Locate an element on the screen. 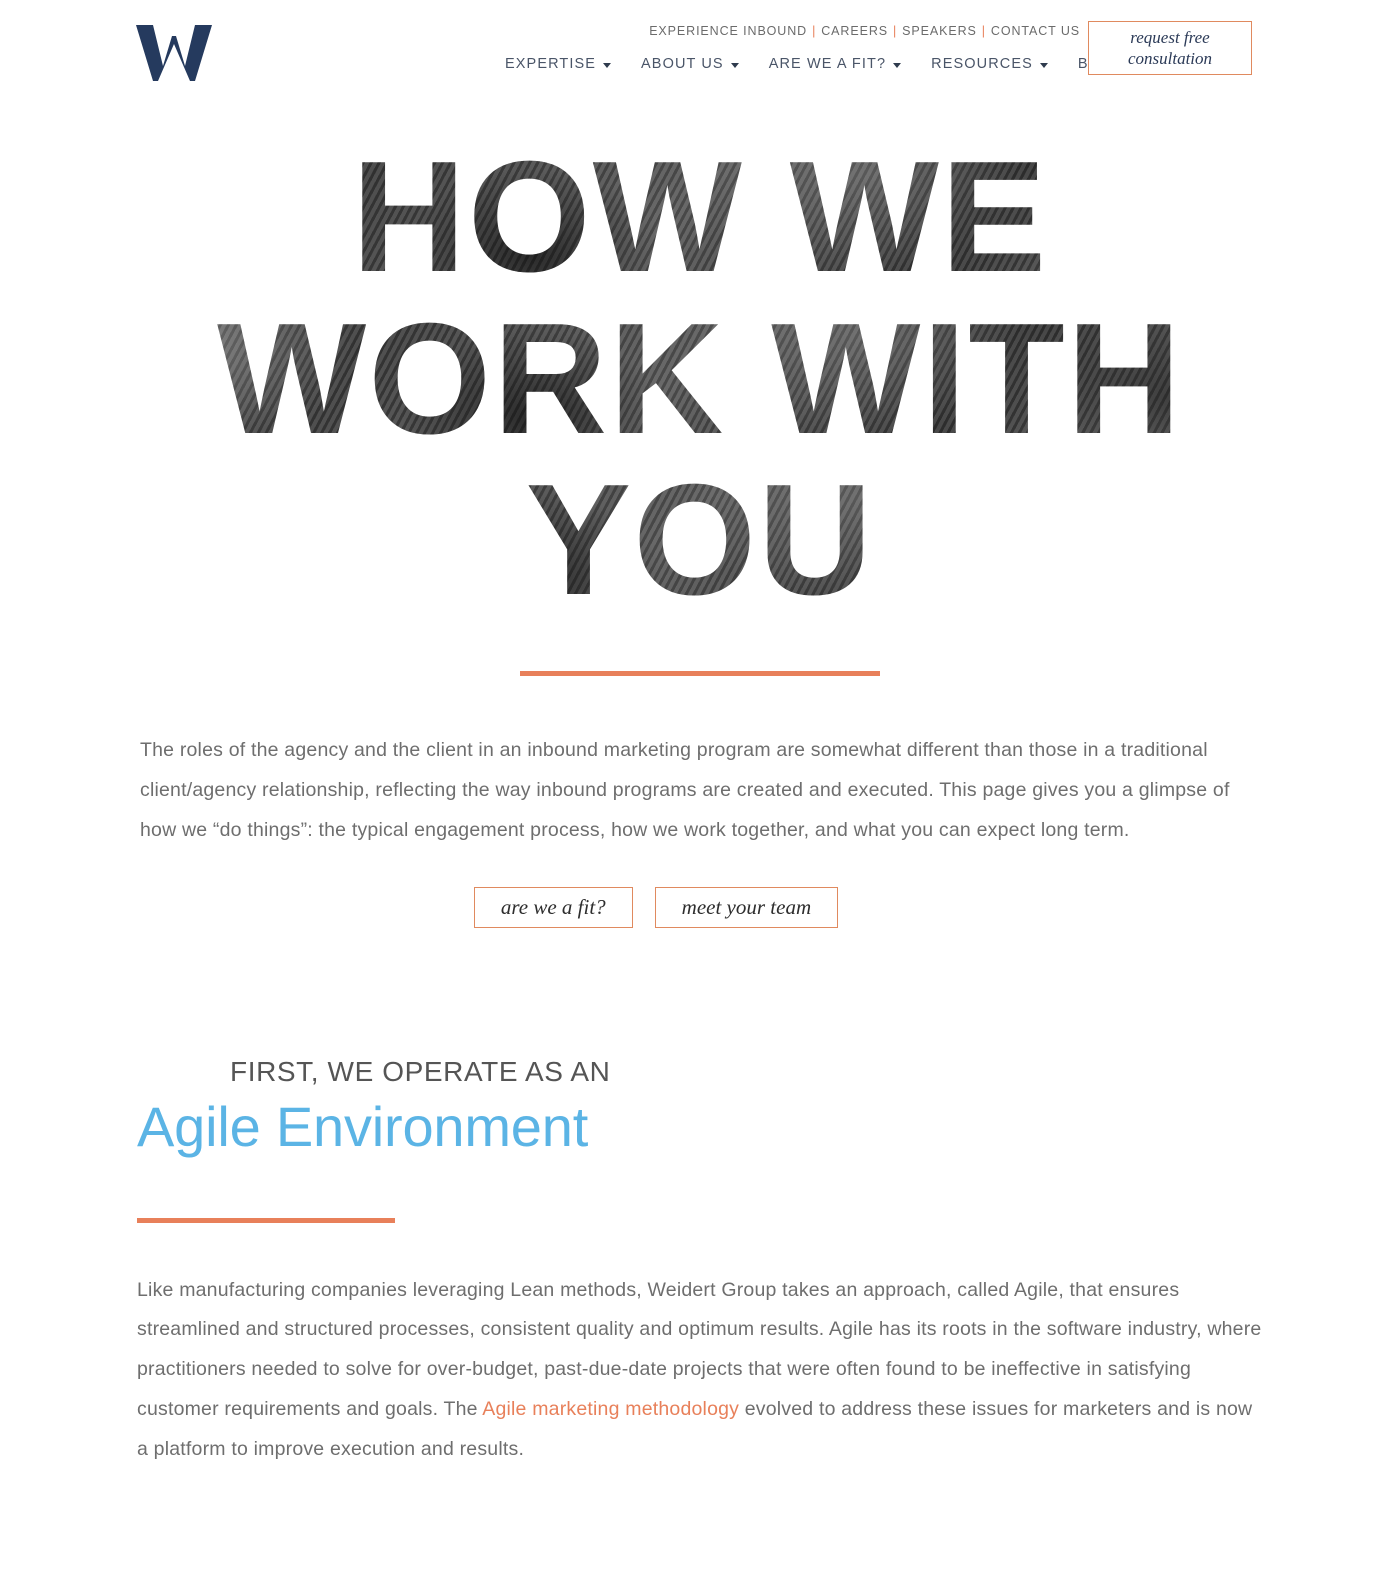 This screenshot has width=1400, height=1573. nav-item-are-we-a-fit: ARE WE A FIT? is located at coordinates (835, 64).